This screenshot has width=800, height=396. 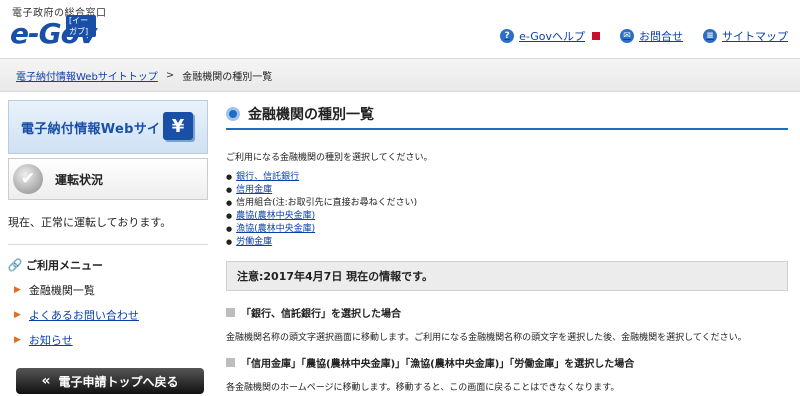 I want to click on sidebar-banner-text: 電子納付情報Webサイト, so click(x=97, y=129).